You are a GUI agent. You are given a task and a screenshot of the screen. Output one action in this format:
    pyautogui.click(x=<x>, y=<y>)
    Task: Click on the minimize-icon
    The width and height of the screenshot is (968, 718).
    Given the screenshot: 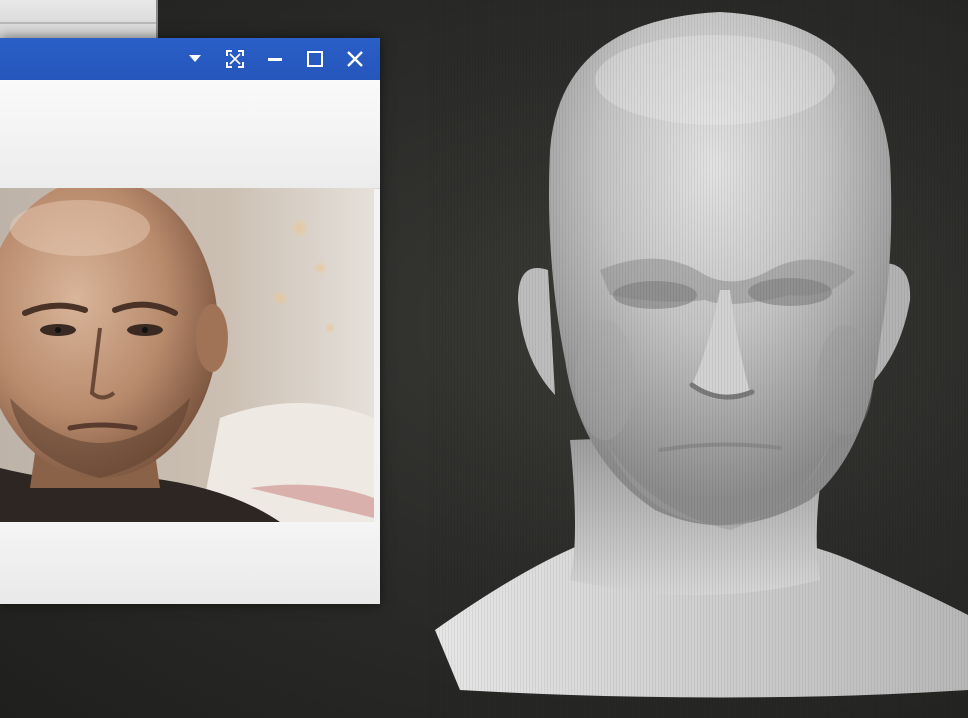 What is the action you would take?
    pyautogui.click(x=275, y=59)
    